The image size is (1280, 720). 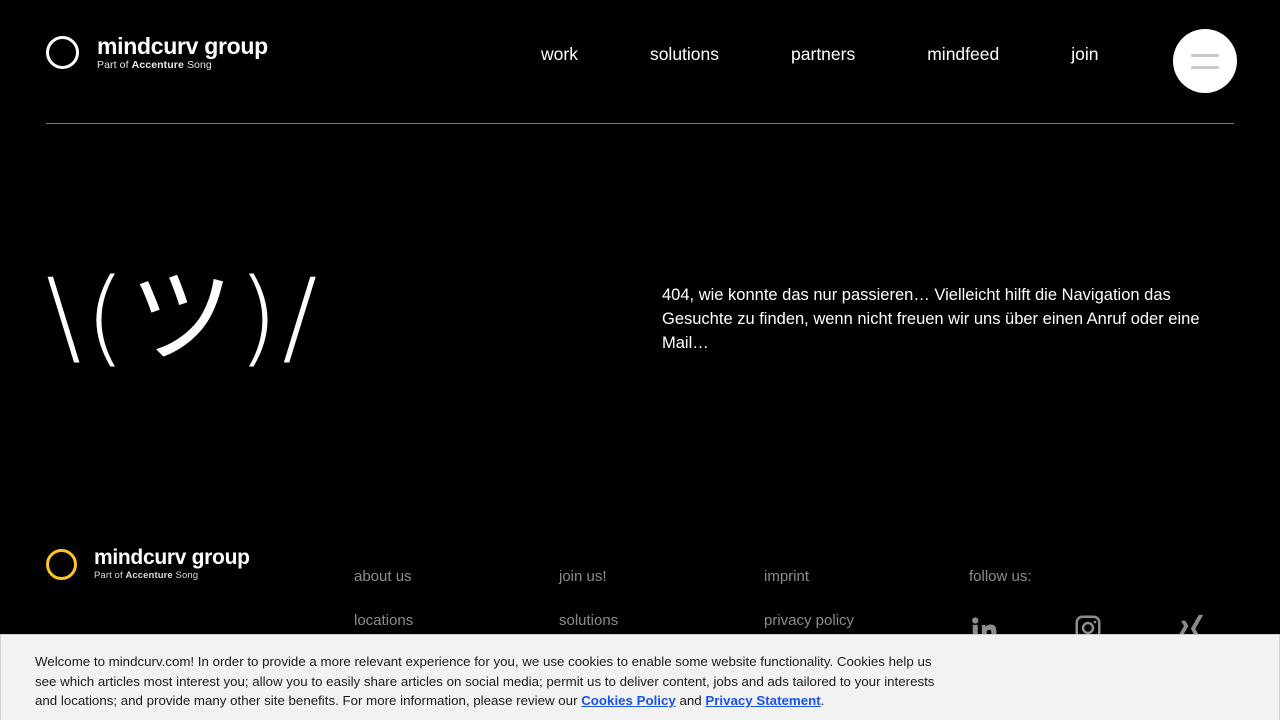 What do you see at coordinates (823, 54) in the screenshot?
I see `nav-item-partners: partners` at bounding box center [823, 54].